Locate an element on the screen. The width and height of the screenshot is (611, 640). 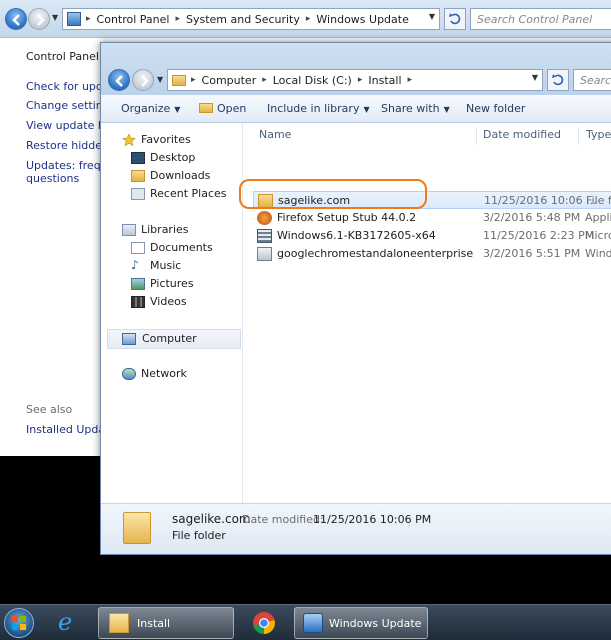
nav-item-label: Desktop is located at coordinates (173, 157).